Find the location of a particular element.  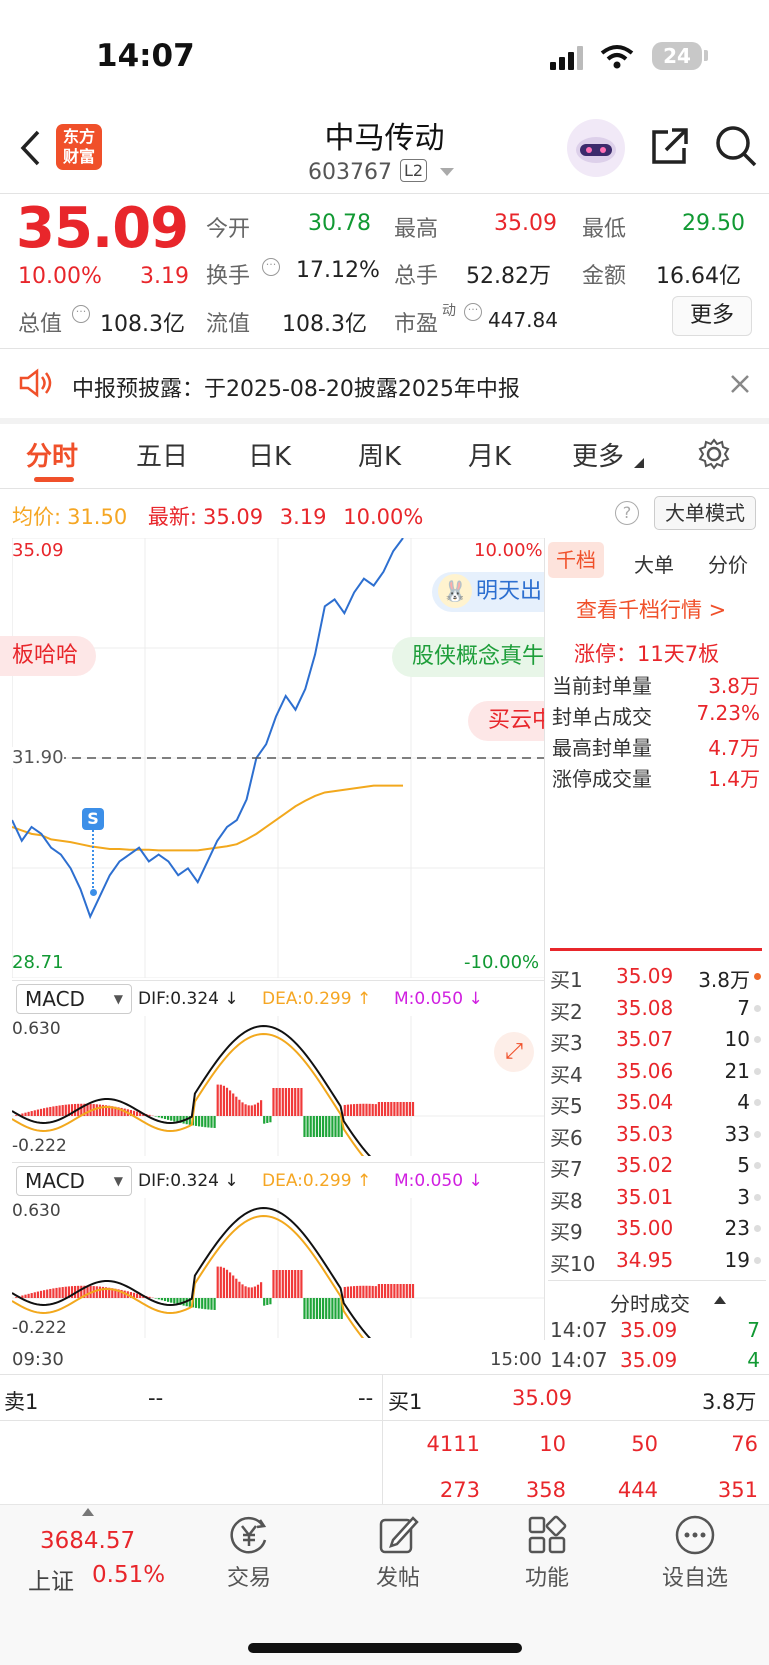

pct-min-label: -10.00% is located at coordinates (502, 962).